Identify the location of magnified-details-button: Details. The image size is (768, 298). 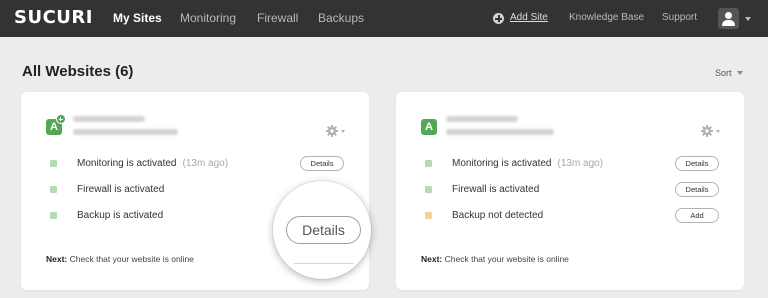
(323, 230).